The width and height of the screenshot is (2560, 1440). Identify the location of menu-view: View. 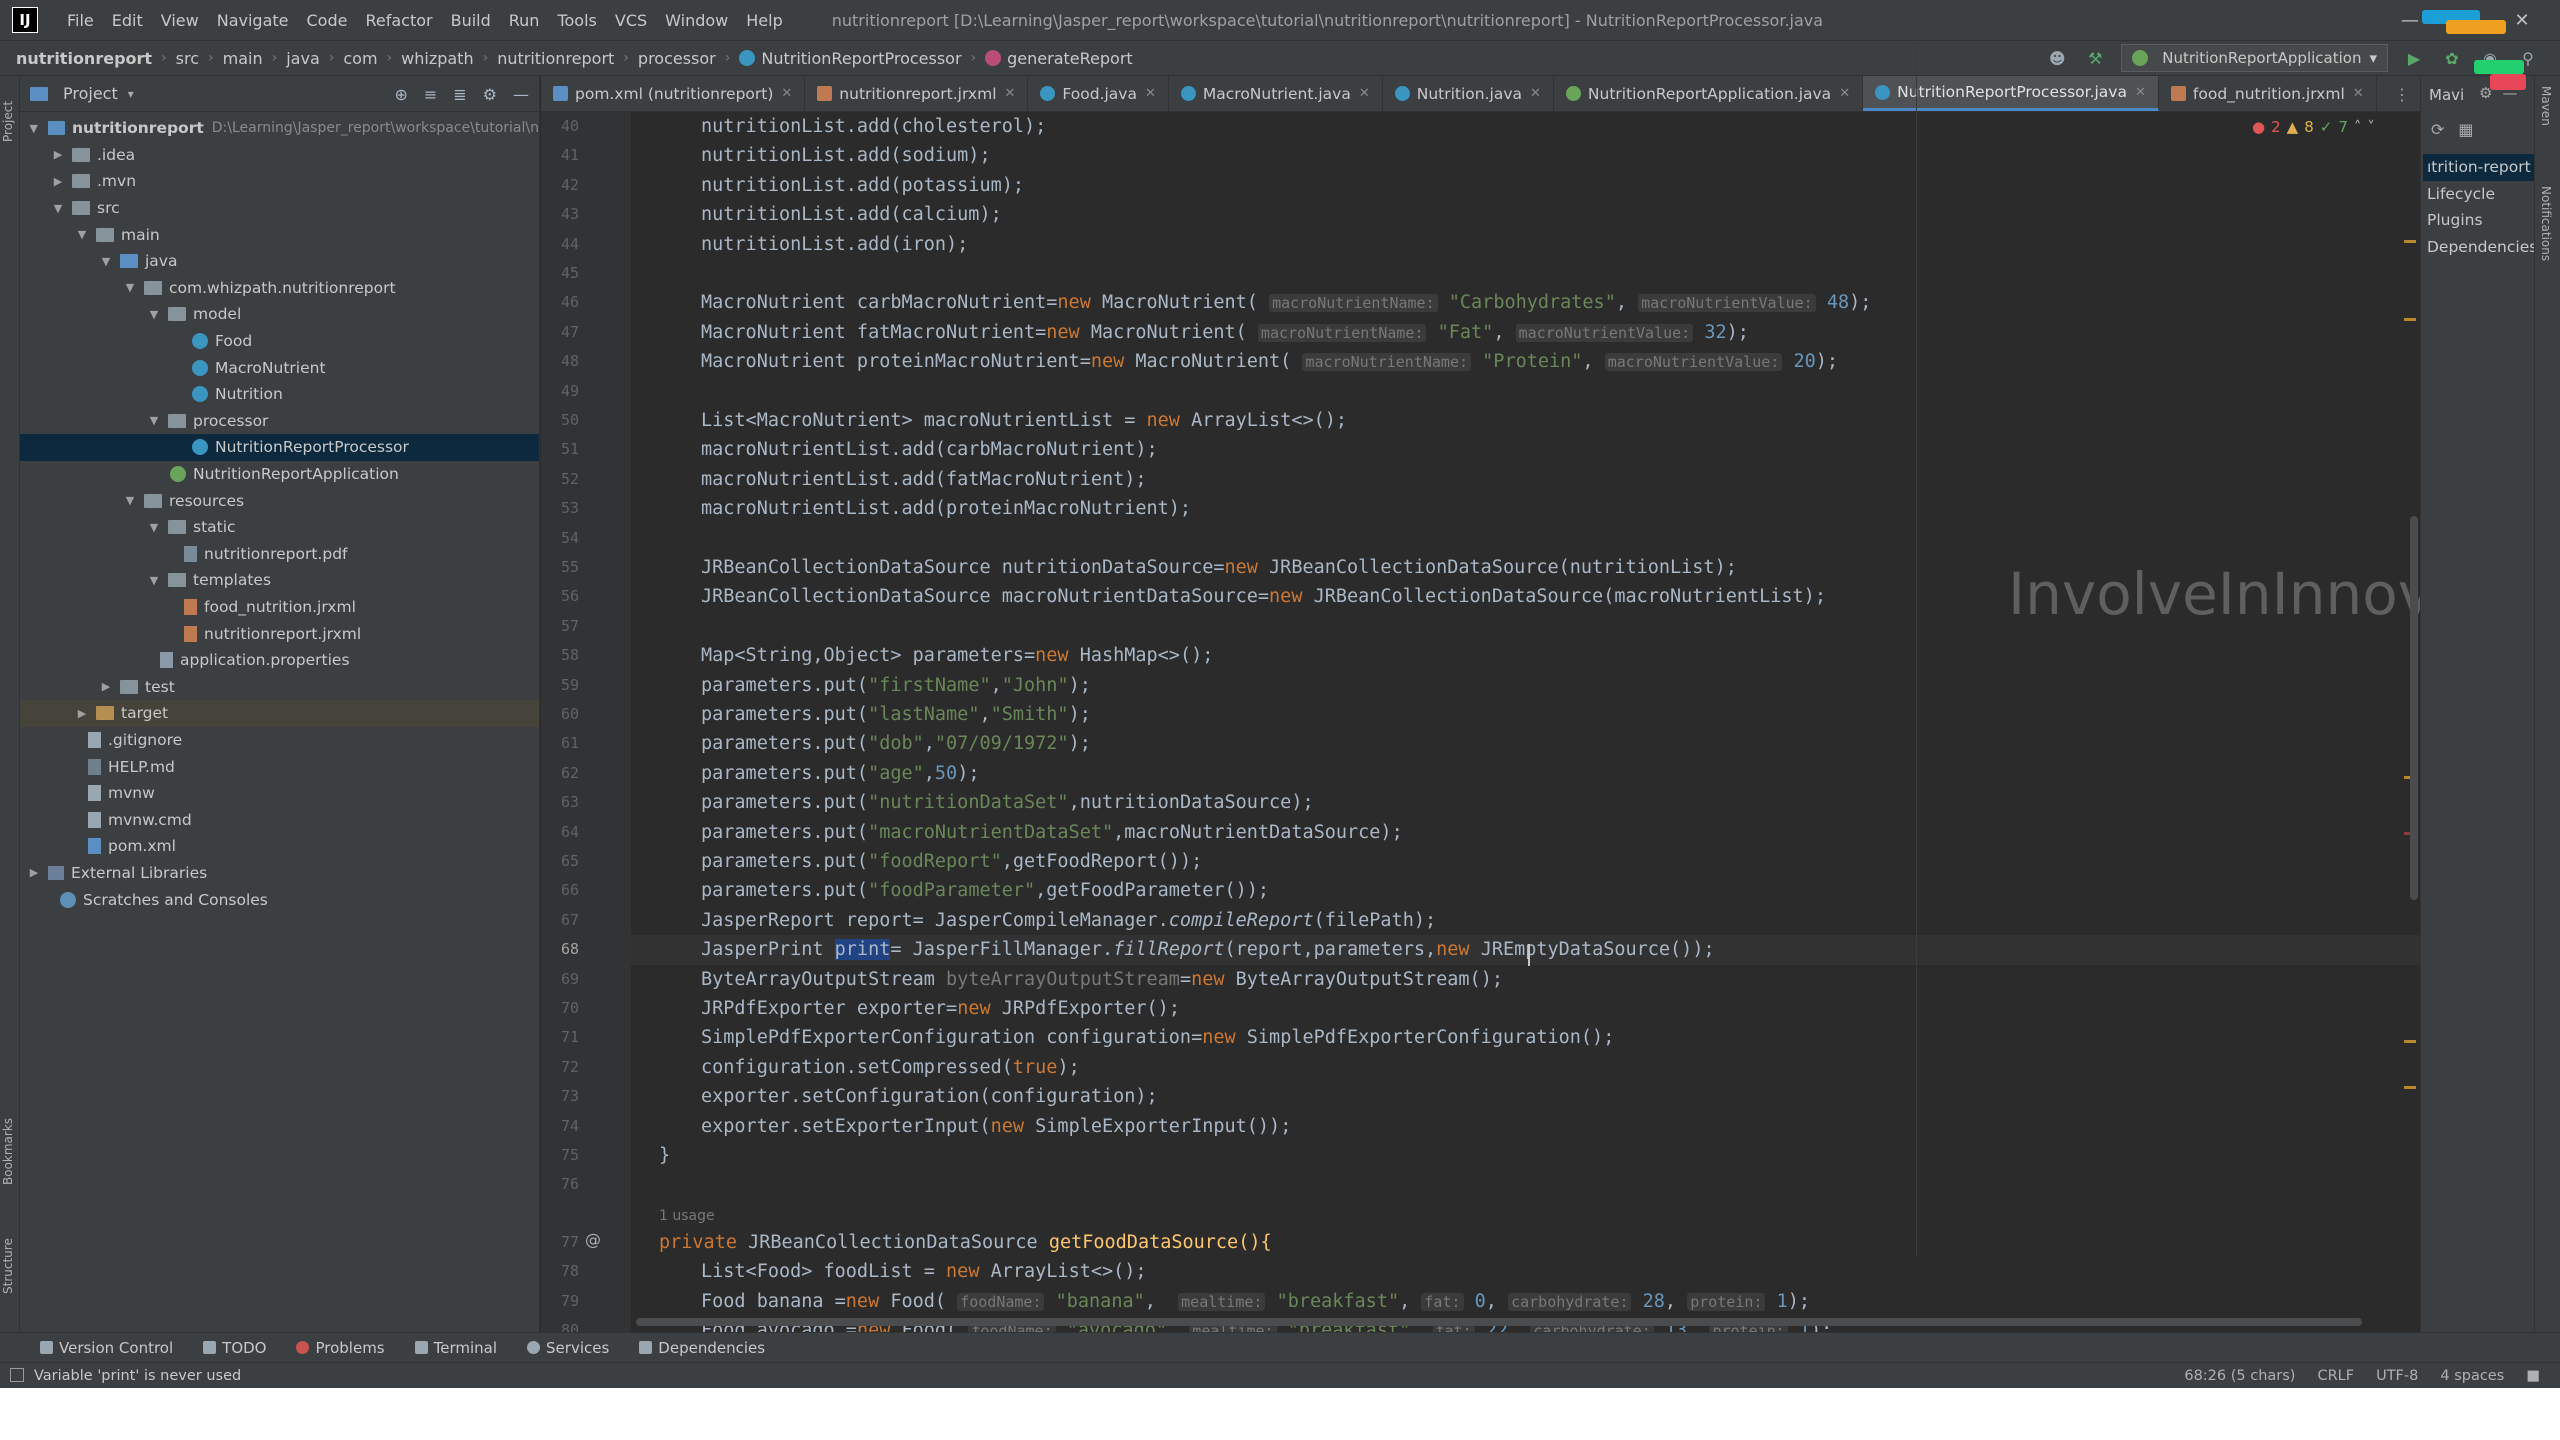
(180, 20).